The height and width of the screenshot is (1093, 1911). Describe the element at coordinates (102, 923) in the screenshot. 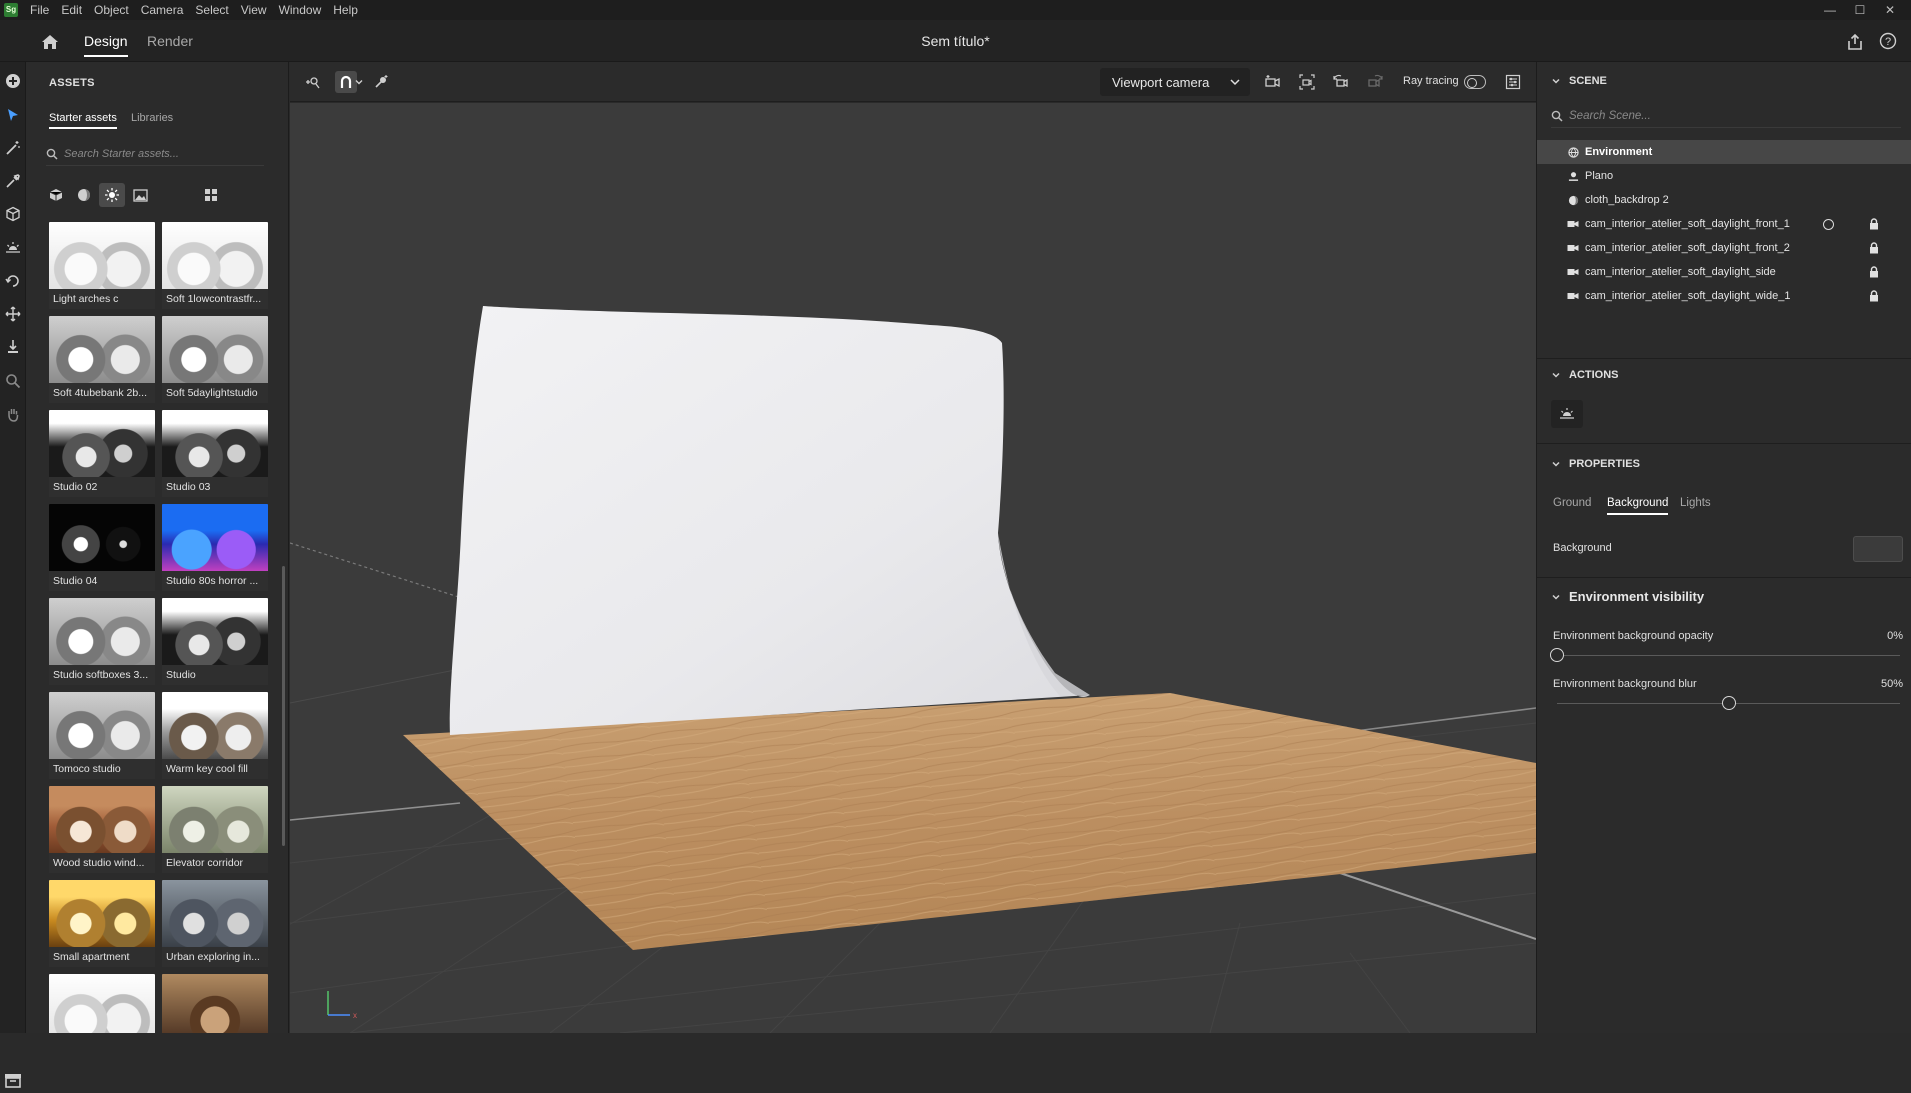

I see `asset-card: Small apartment` at that location.